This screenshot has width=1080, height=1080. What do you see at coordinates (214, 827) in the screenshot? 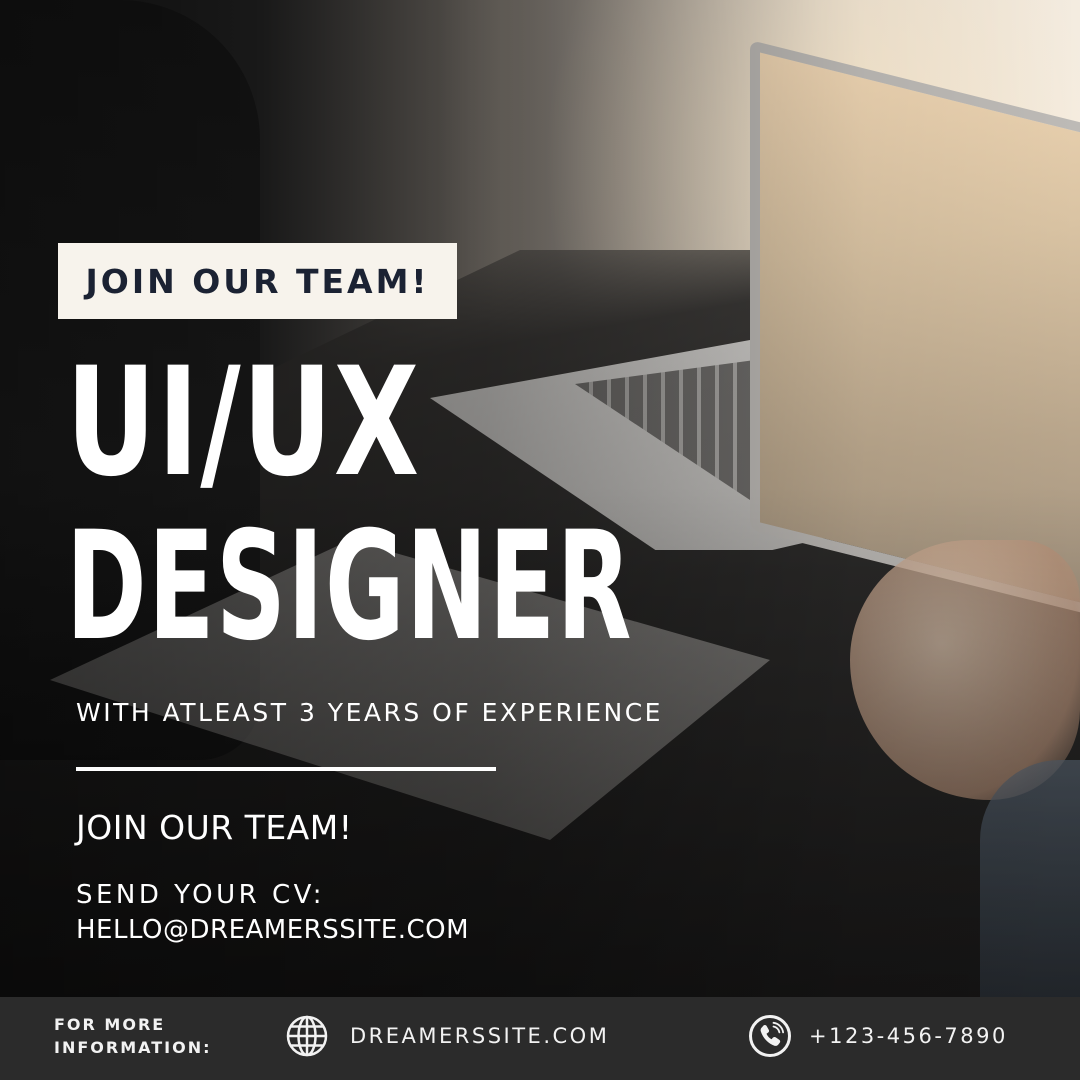
I see `join-team-text: JOIN OUR TEAM!` at bounding box center [214, 827].